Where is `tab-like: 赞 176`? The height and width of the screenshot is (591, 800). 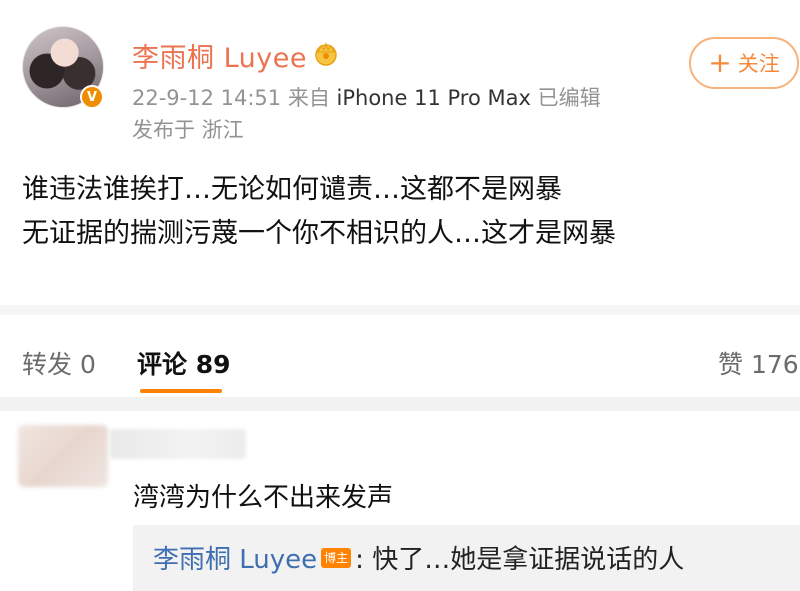
tab-like: 赞 176 is located at coordinates (758, 363).